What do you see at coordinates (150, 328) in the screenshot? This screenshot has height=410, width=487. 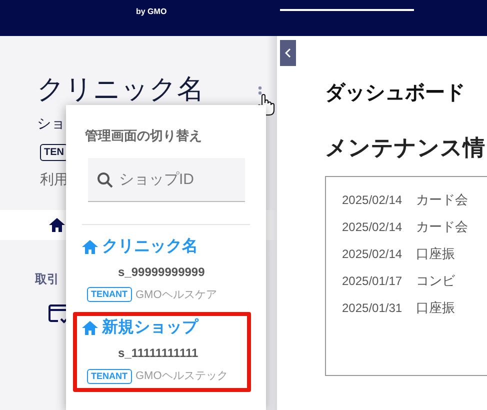 I see `shop-name: 新規ショップ` at bounding box center [150, 328].